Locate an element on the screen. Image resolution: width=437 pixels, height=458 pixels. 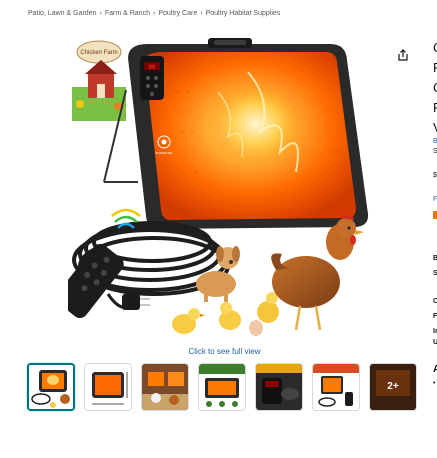
more-images-thumbnail: 2+ is located at coordinates (393, 387).